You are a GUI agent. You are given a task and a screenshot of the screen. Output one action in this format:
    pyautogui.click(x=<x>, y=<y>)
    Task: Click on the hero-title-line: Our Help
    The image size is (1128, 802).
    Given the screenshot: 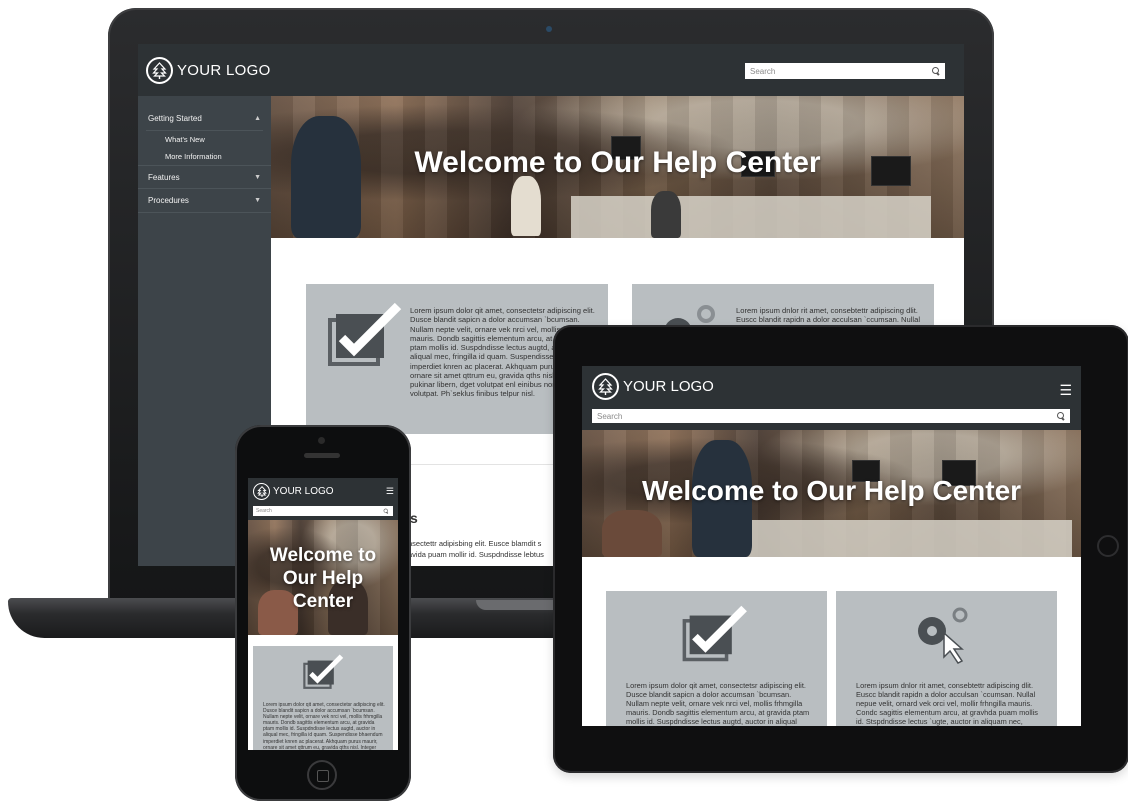 What is the action you would take?
    pyautogui.click(x=323, y=579)
    